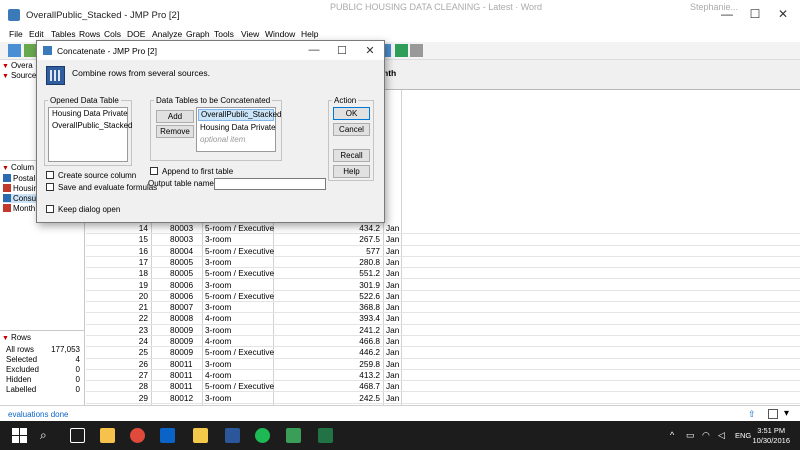 This screenshot has height=450, width=800. What do you see at coordinates (63, 34) in the screenshot?
I see `menu-tables: Tables` at bounding box center [63, 34].